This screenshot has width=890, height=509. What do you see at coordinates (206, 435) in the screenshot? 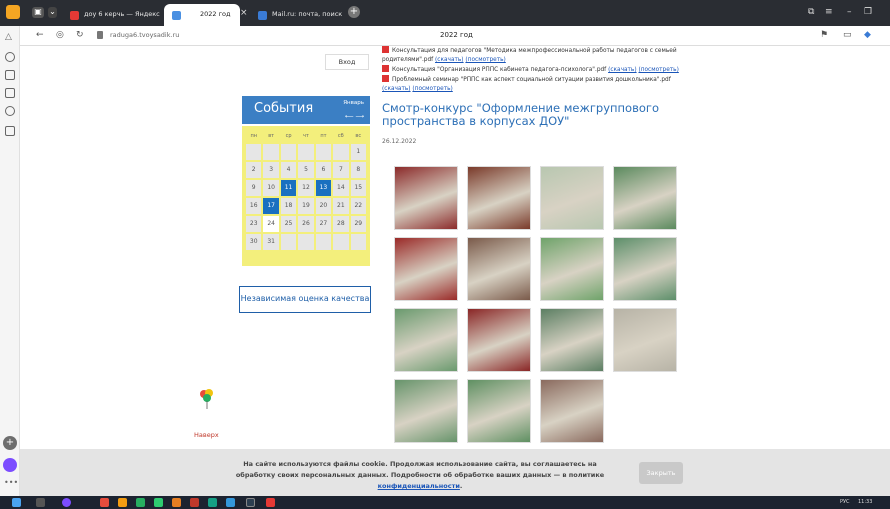
I see `back-to-top-link: Наверх` at bounding box center [206, 435].